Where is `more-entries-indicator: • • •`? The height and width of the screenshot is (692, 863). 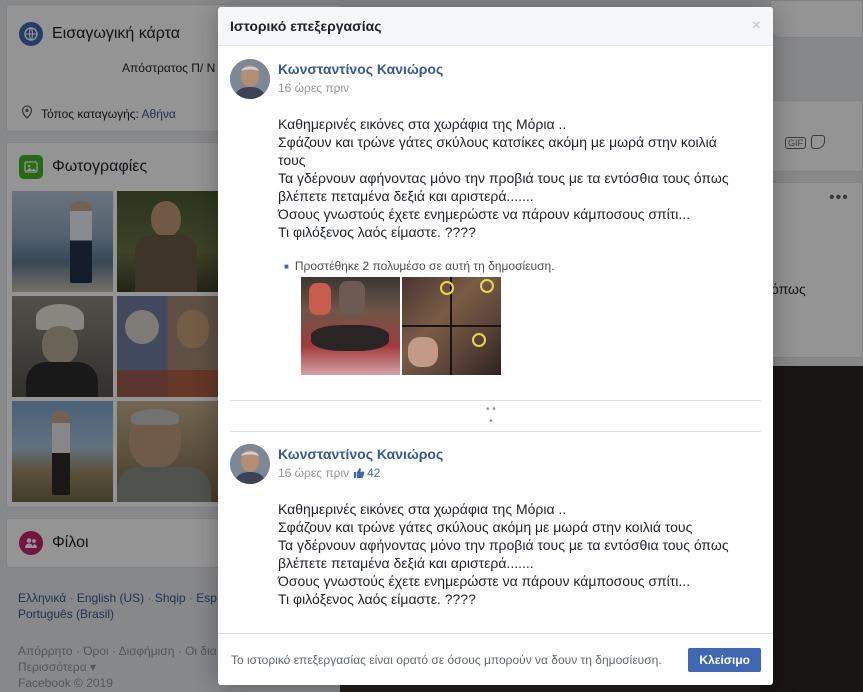 more-entries-indicator: • • • is located at coordinates (491, 415).